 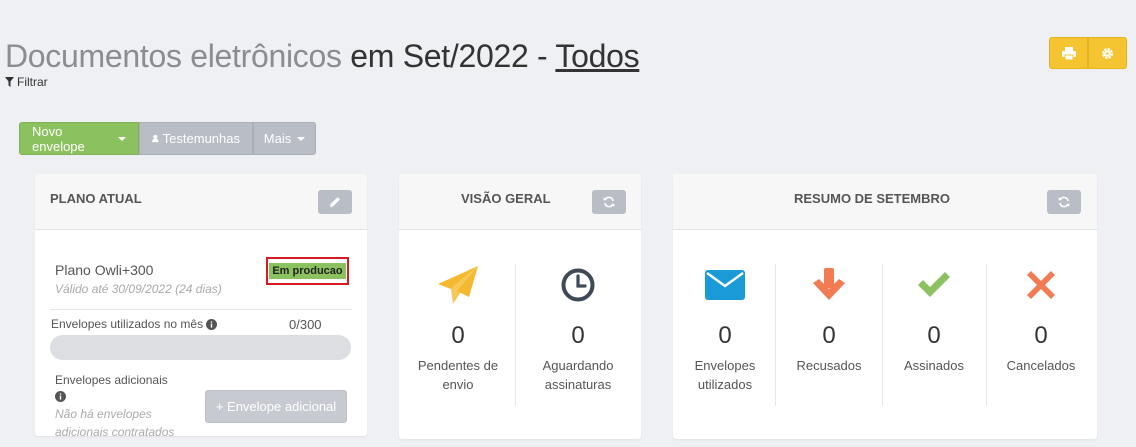 What do you see at coordinates (201, 202) in the screenshot?
I see `card-header: PLANO ATUAL` at bounding box center [201, 202].